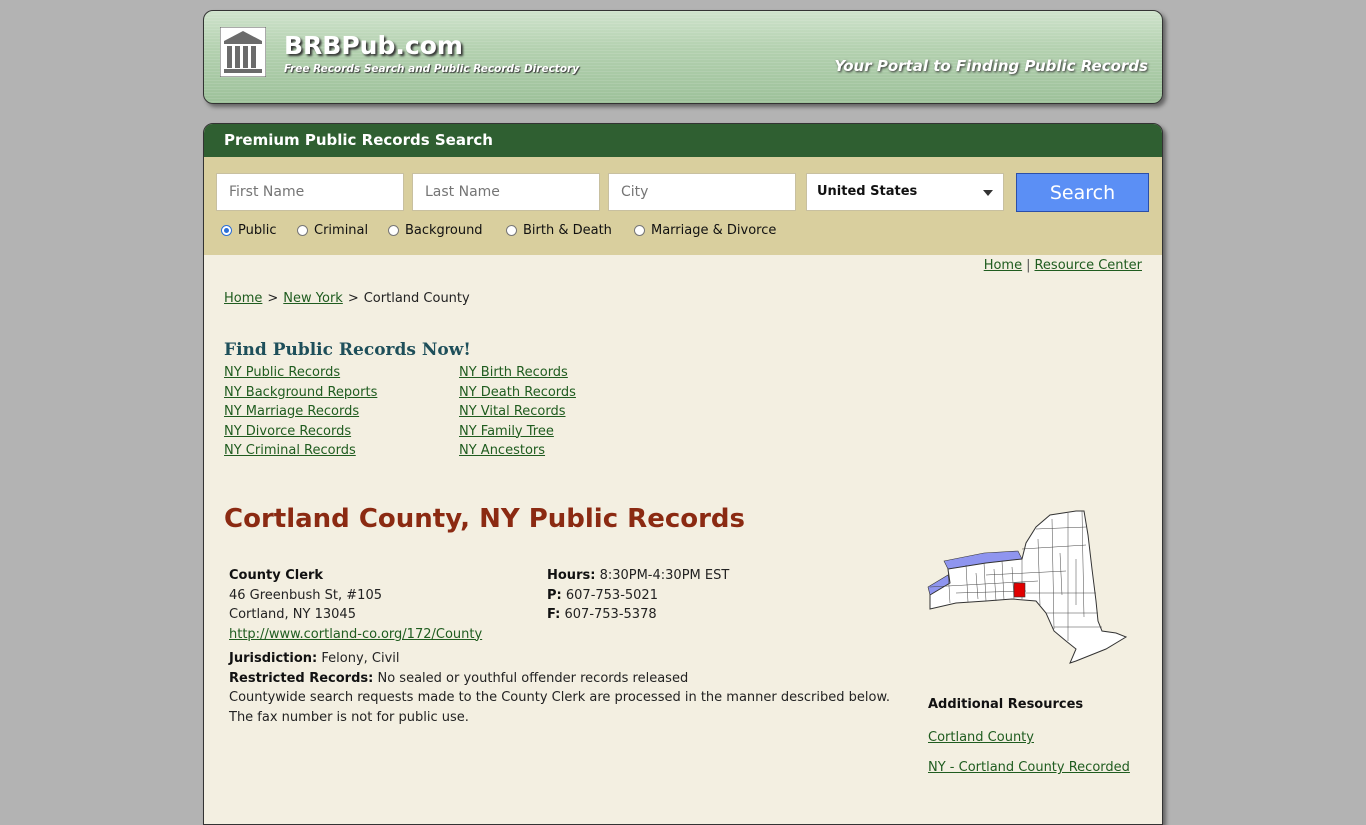  I want to click on radio-label: Background, so click(444, 230).